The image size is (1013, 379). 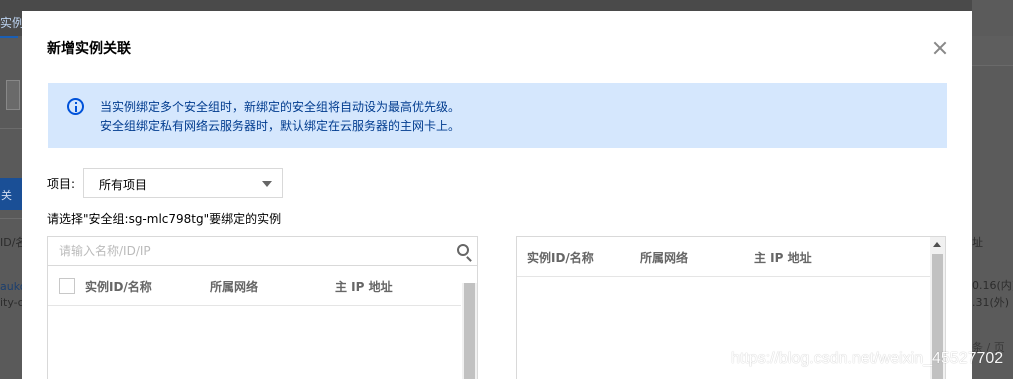 I want to click on background-control, so click(x=13, y=95).